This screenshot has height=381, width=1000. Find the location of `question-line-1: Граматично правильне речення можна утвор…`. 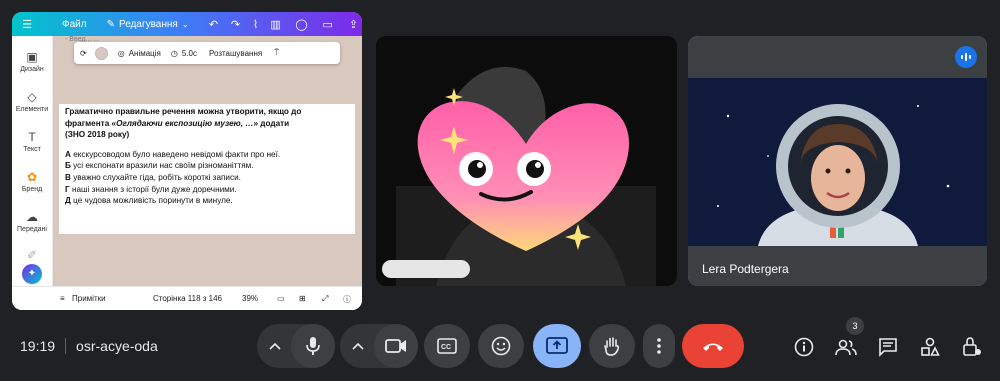

question-line-1: Граматично правильне речення можна утвор… is located at coordinates (183, 111).